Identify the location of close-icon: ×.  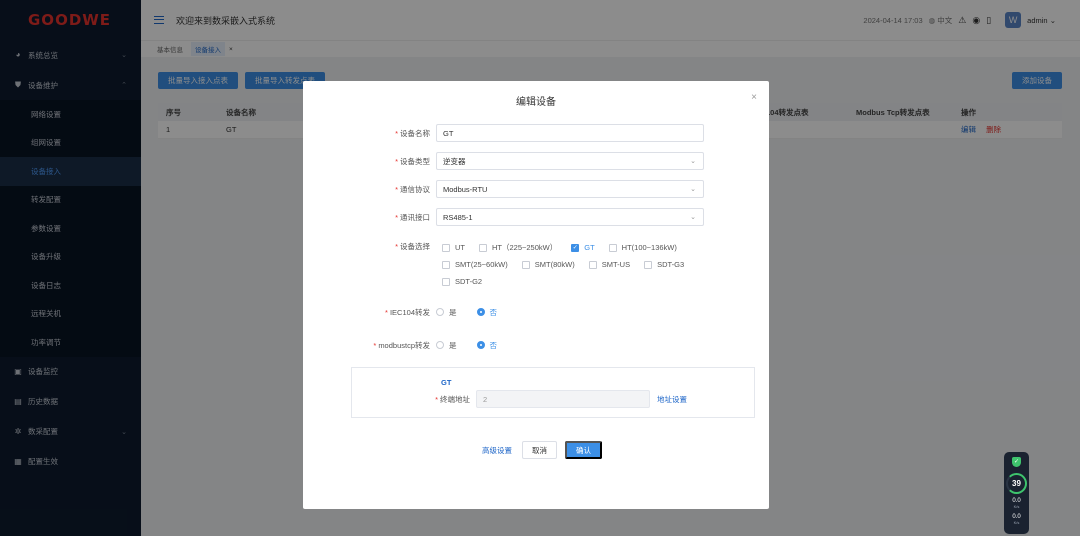
(754, 97).